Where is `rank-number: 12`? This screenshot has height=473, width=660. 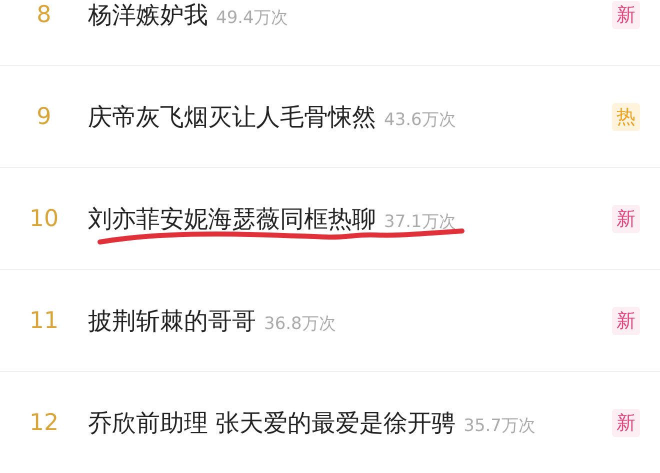 rank-number: 12 is located at coordinates (44, 423).